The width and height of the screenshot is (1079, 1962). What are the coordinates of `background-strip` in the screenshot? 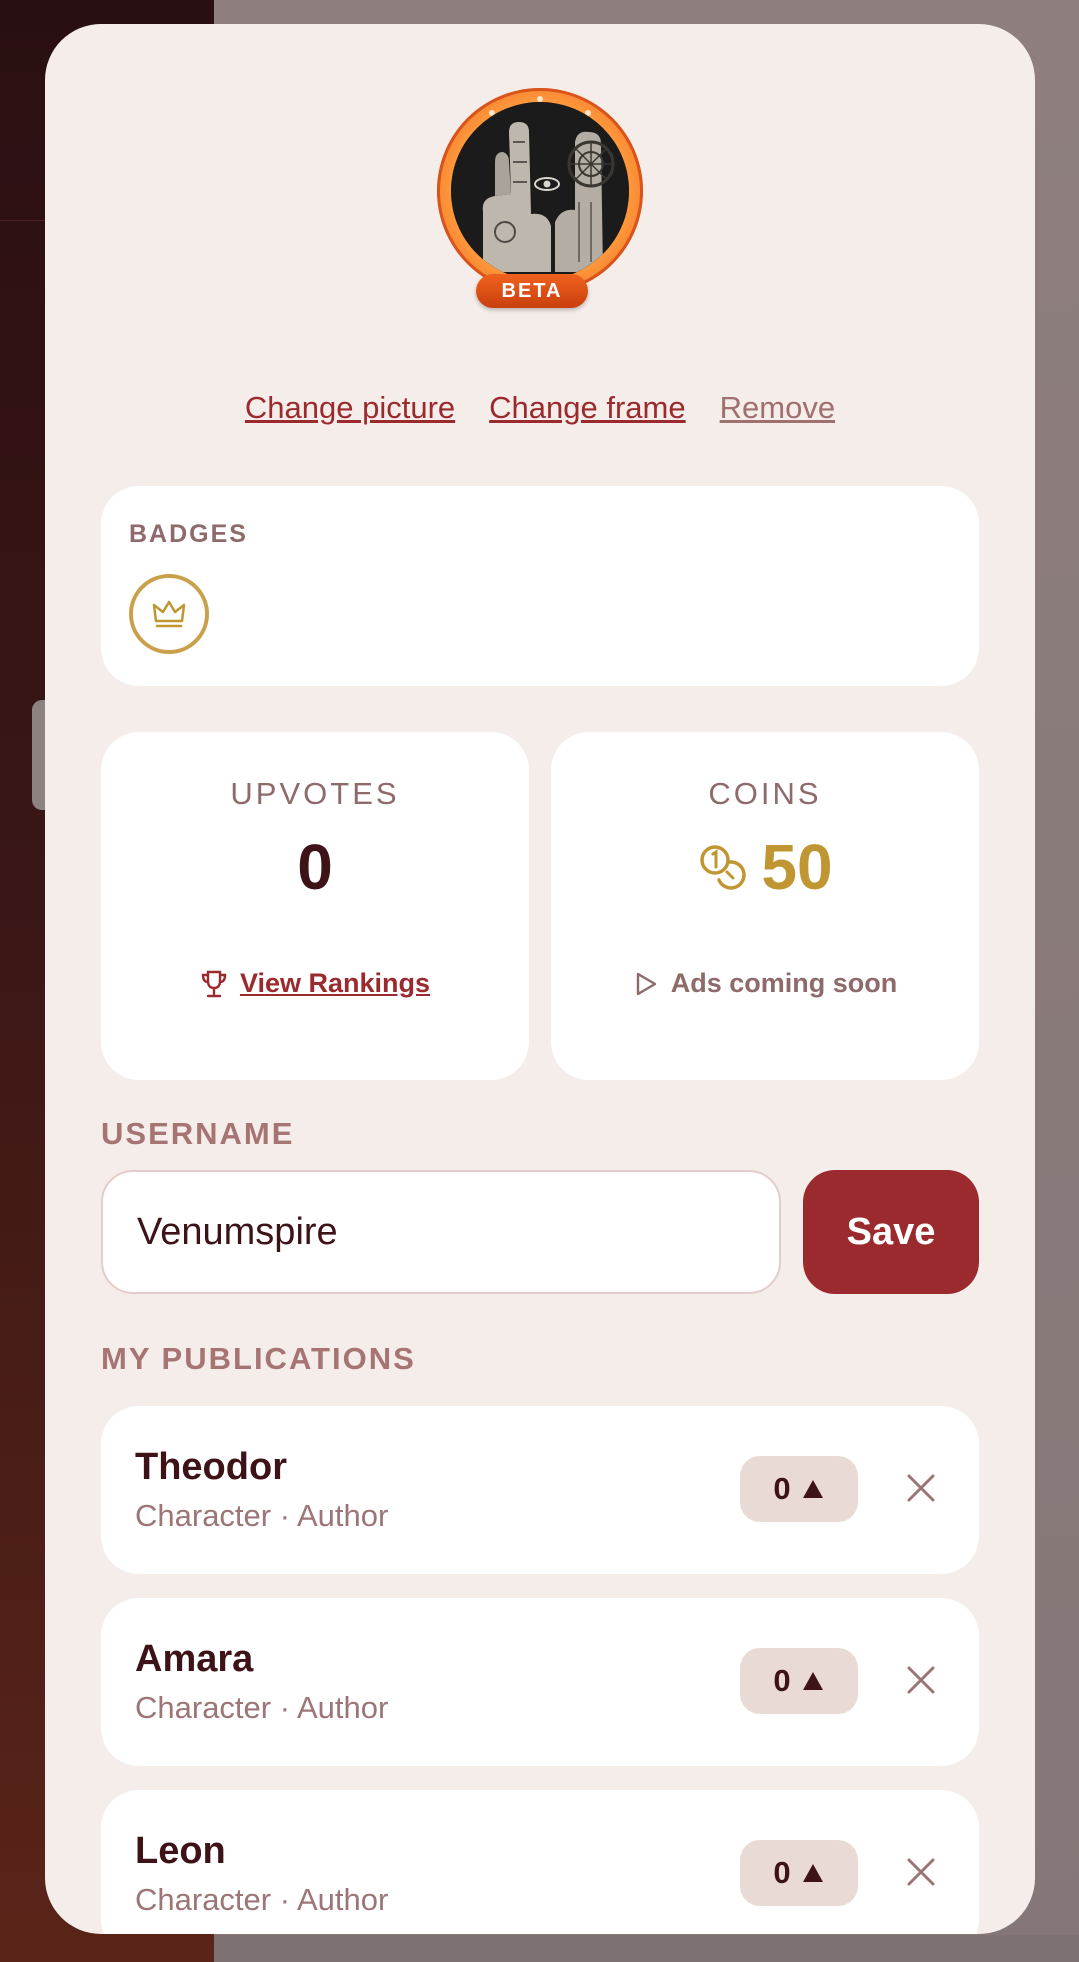 It's located at (646, 1948).